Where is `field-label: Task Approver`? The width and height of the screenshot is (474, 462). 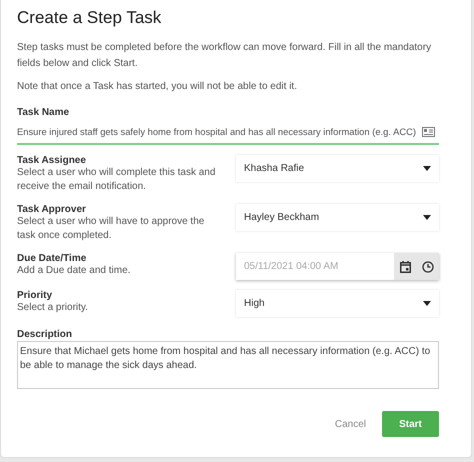
field-label: Task Approver is located at coordinates (52, 209).